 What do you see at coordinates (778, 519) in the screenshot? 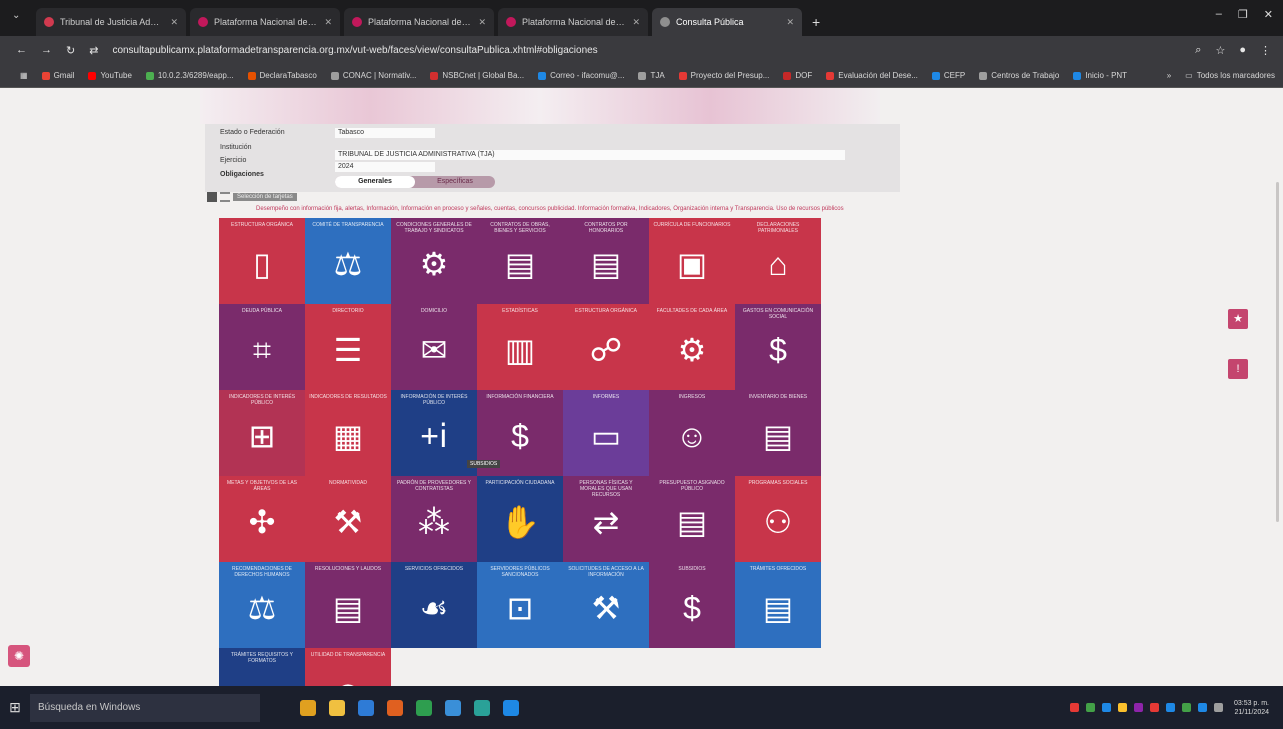
I see `obligation-tile: Programas sociales ⚇` at bounding box center [778, 519].